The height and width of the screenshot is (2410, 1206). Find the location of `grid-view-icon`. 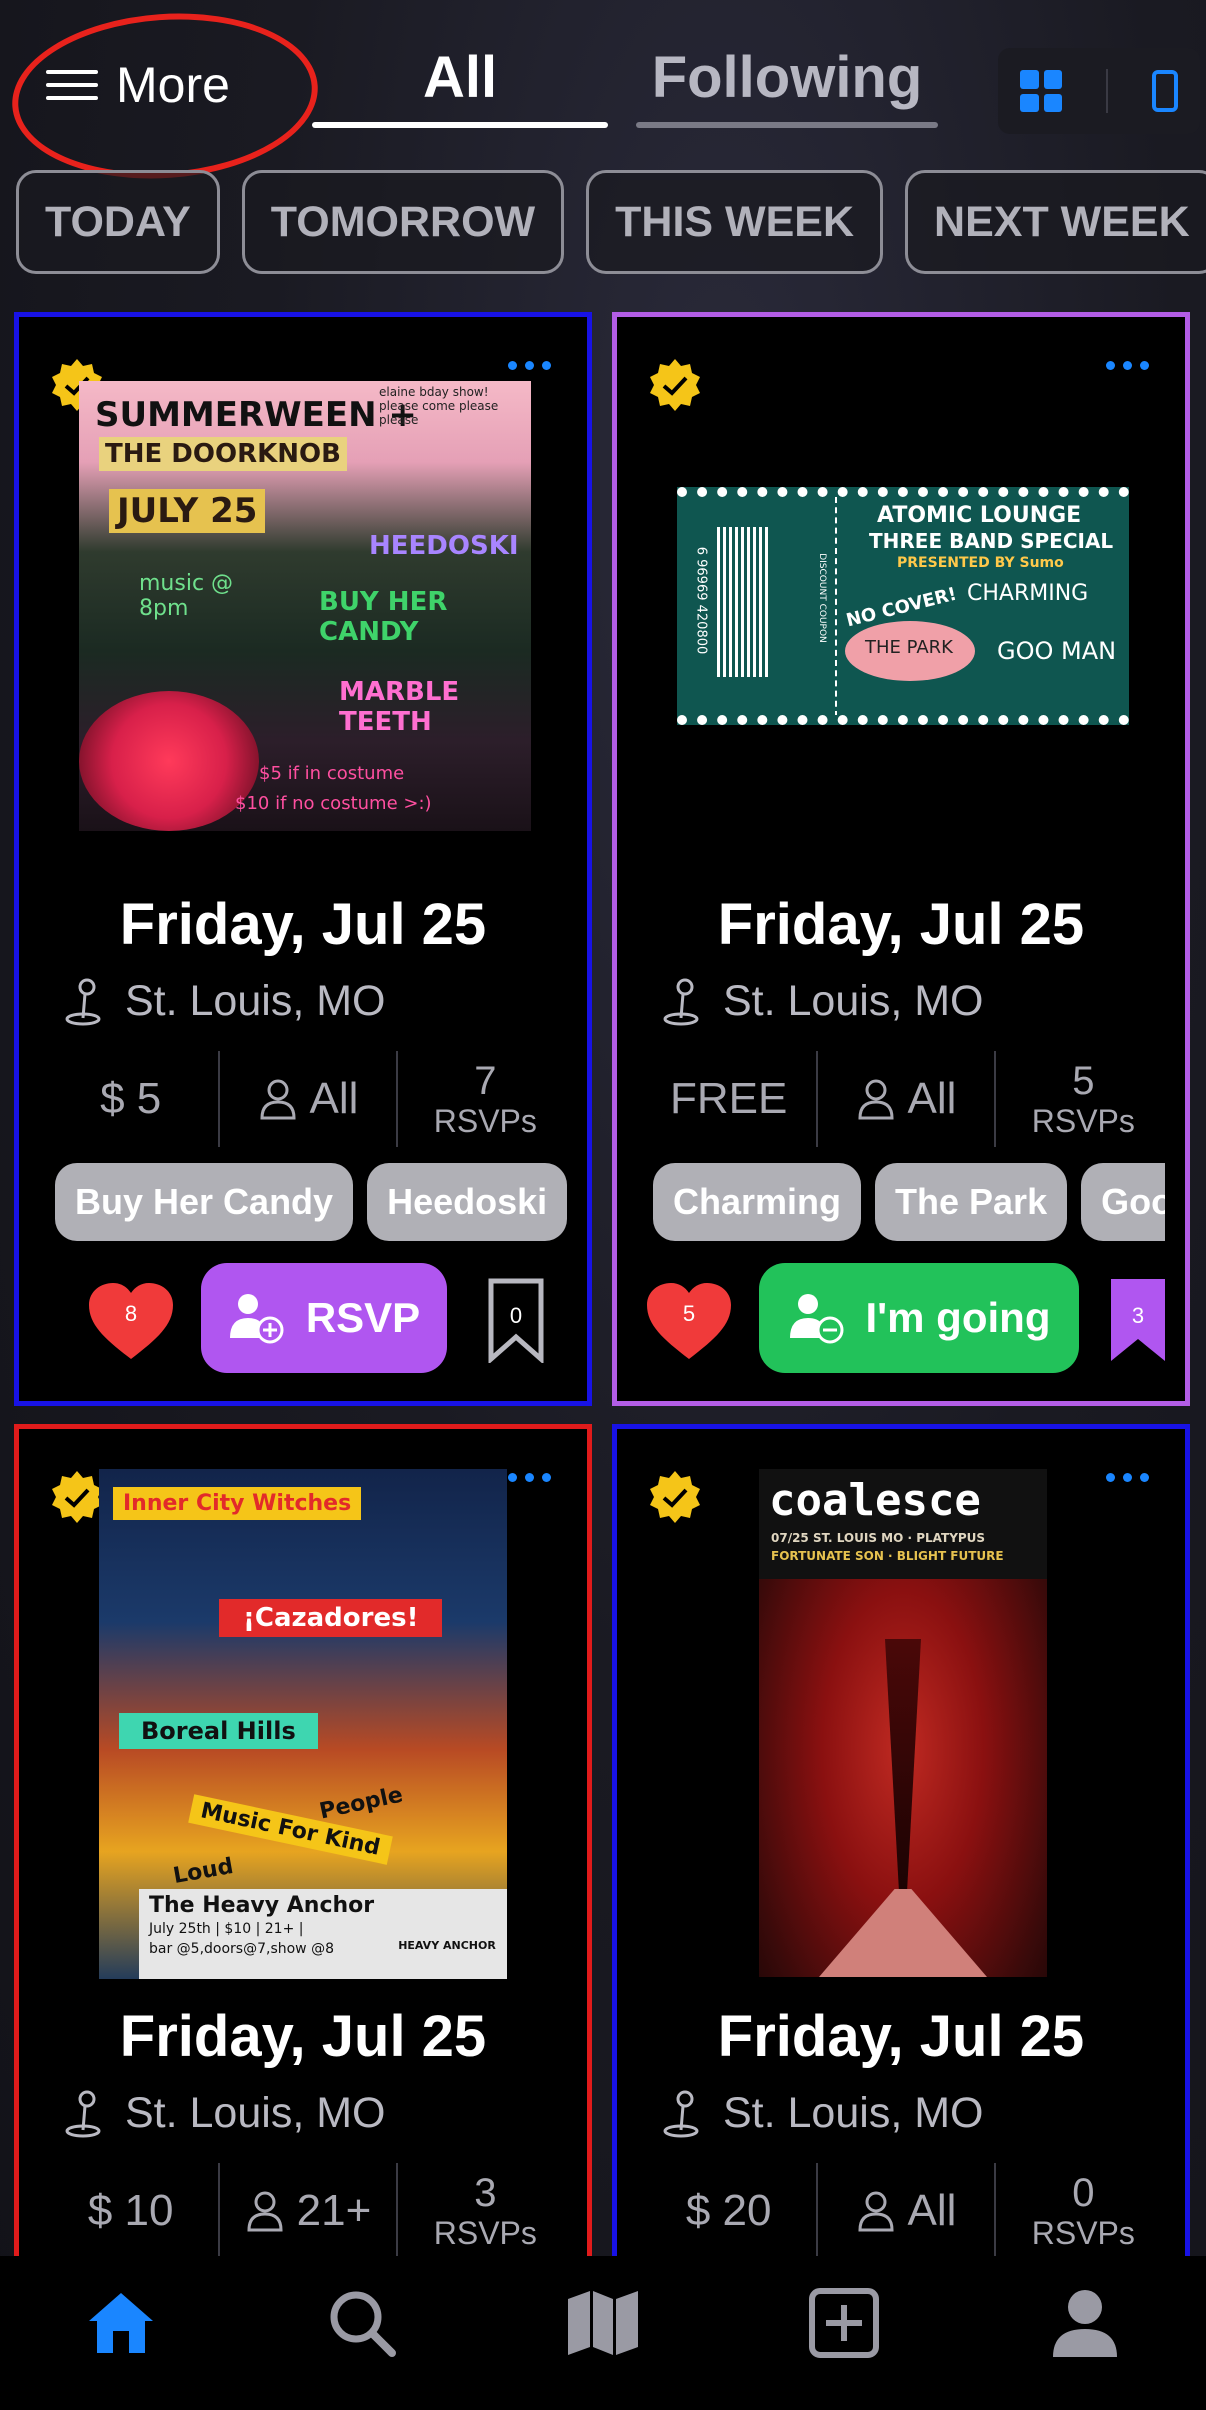

grid-view-icon is located at coordinates (1041, 91).